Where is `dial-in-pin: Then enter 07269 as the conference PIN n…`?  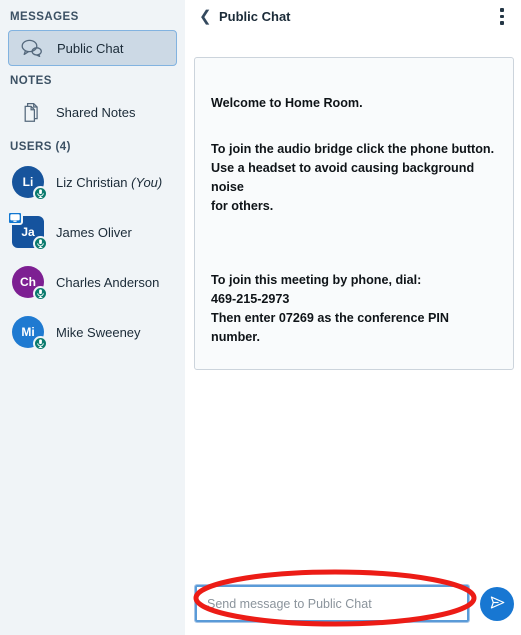
dial-in-pin: Then enter 07269 as the conference PIN n… is located at coordinates (330, 327).